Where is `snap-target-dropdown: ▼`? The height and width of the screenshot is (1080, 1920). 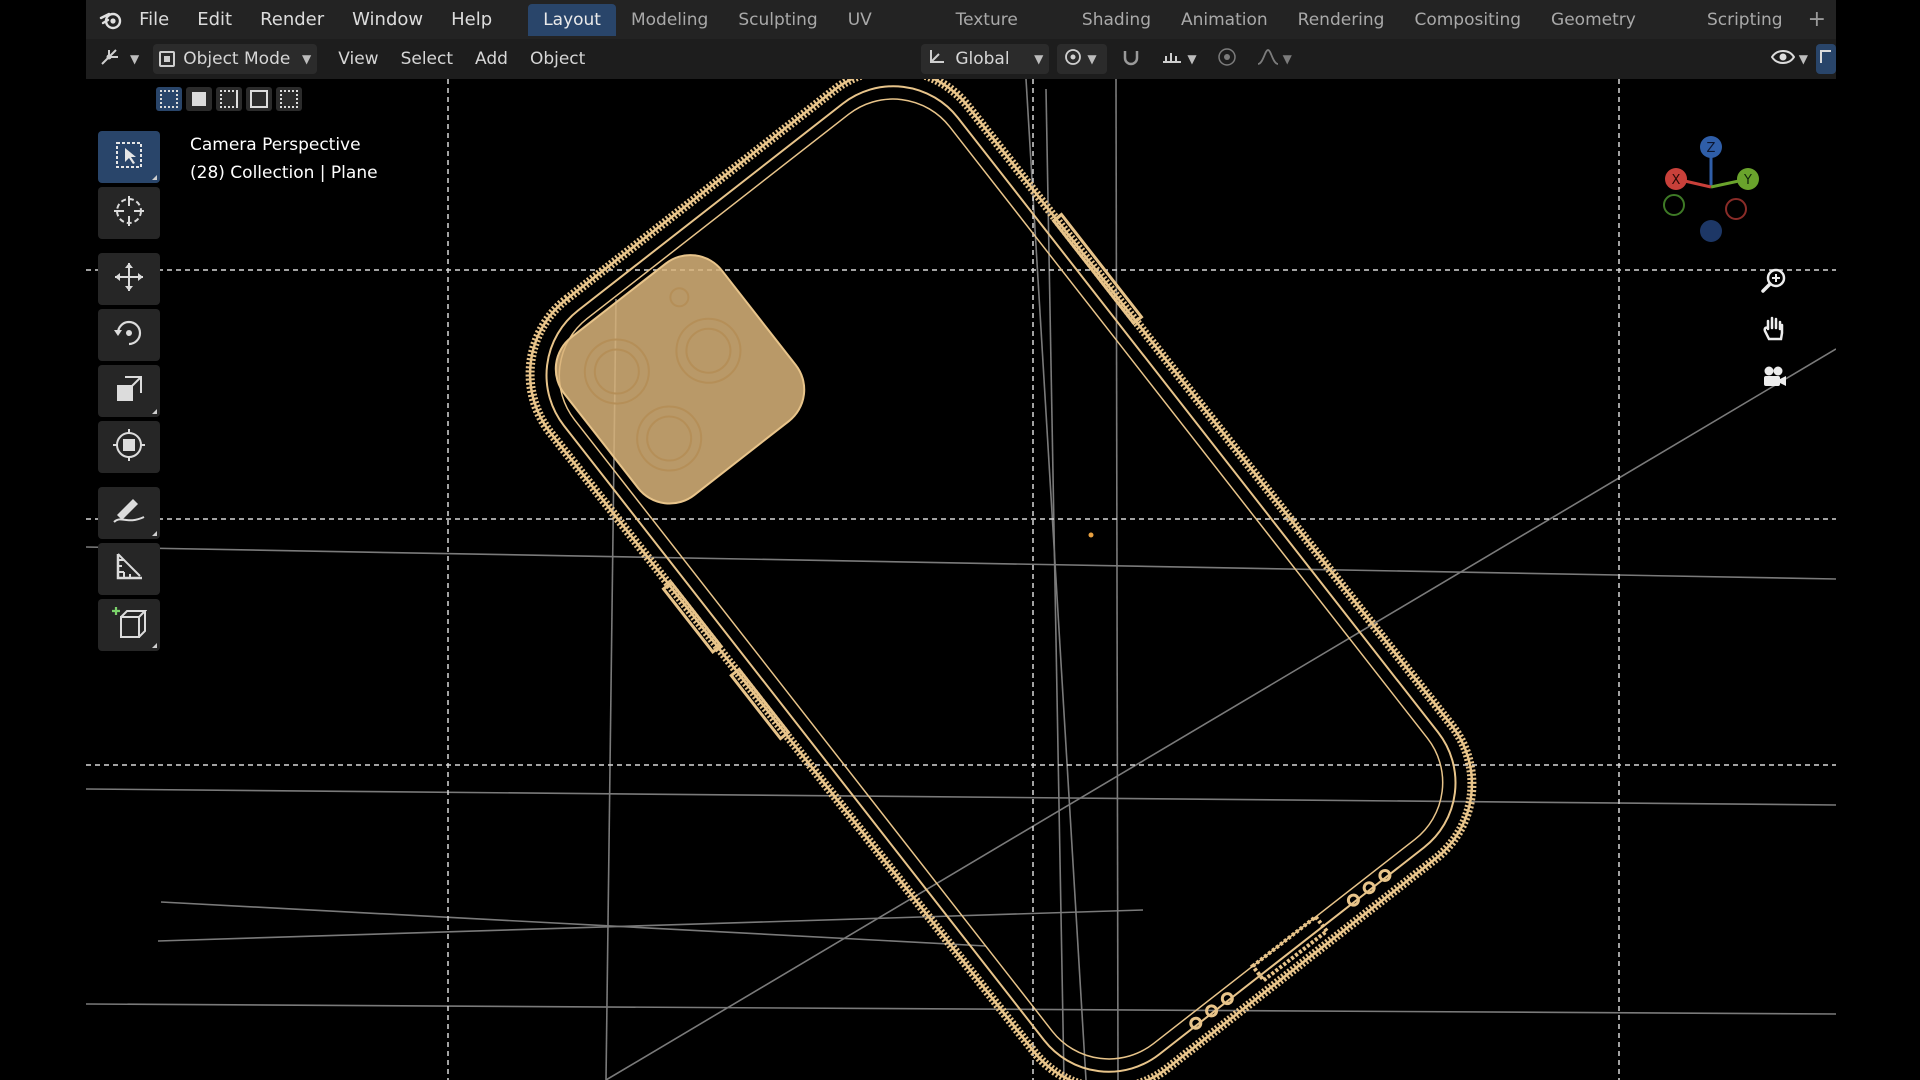 snap-target-dropdown: ▼ is located at coordinates (1178, 59).